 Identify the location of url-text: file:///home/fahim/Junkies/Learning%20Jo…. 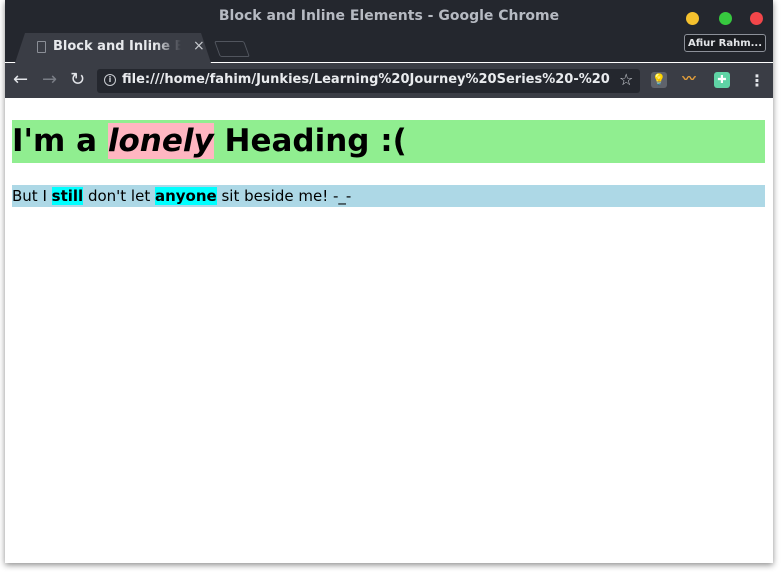
(366, 79).